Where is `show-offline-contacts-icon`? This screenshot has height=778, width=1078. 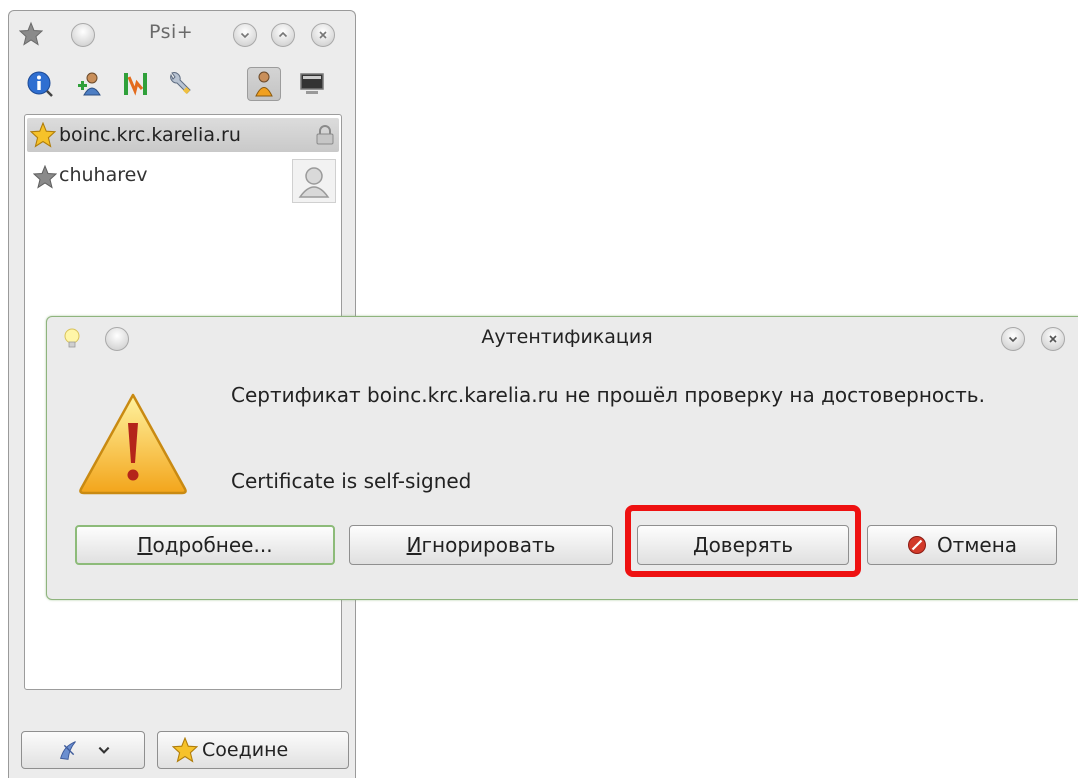 show-offline-contacts-icon is located at coordinates (264, 84).